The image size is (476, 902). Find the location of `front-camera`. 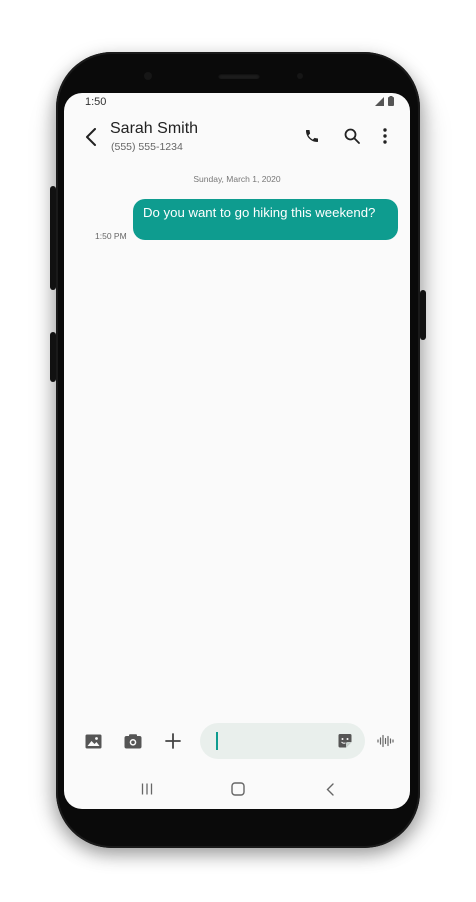

front-camera is located at coordinates (300, 76).